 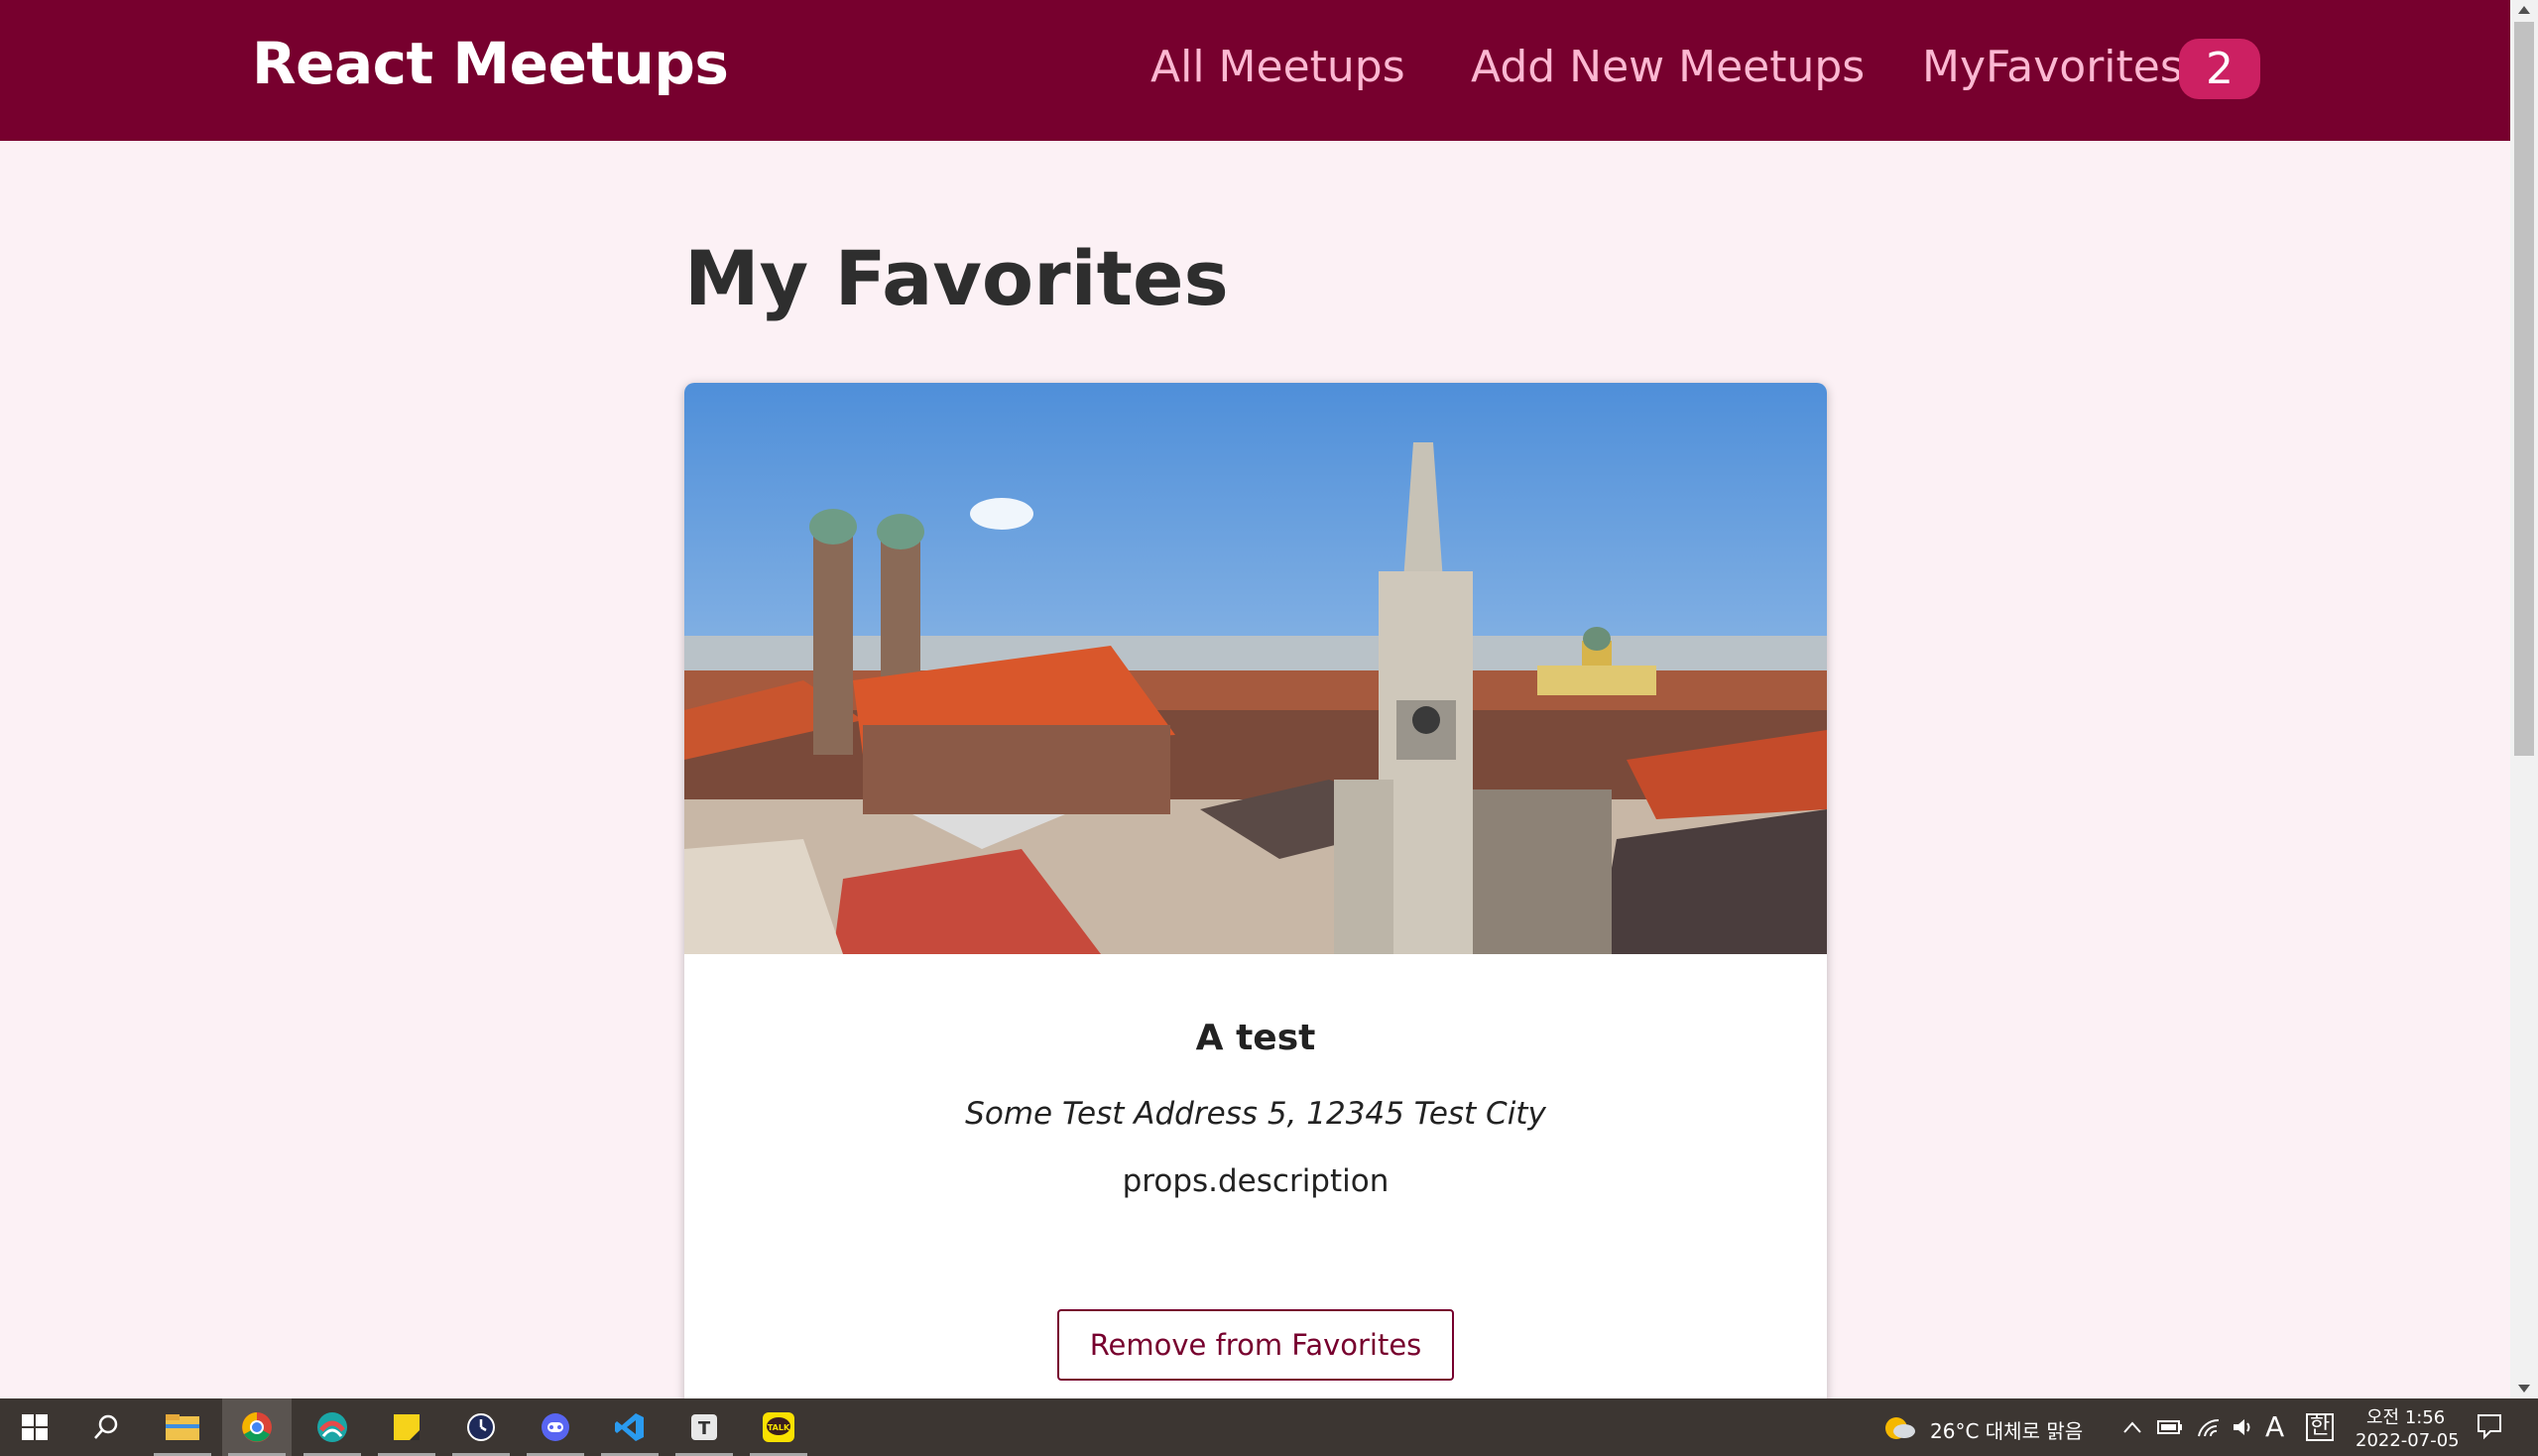 I want to click on weather-icon, so click(x=1899, y=1427).